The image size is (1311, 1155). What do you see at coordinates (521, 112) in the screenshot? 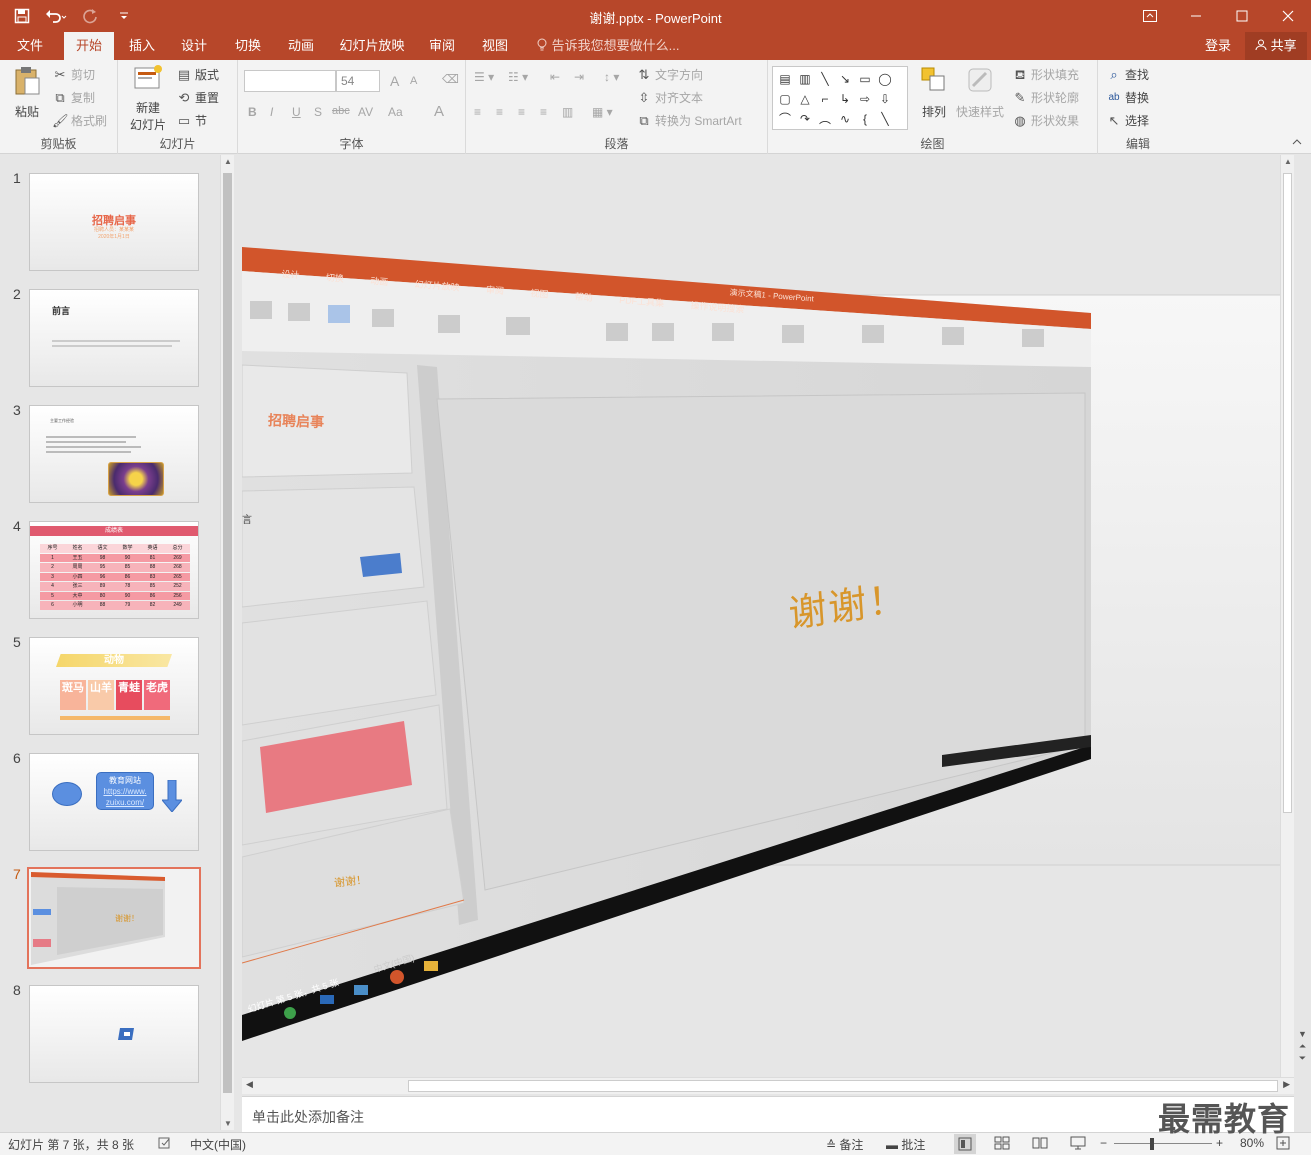
I see `align-right-icon: ≡` at bounding box center [521, 112].